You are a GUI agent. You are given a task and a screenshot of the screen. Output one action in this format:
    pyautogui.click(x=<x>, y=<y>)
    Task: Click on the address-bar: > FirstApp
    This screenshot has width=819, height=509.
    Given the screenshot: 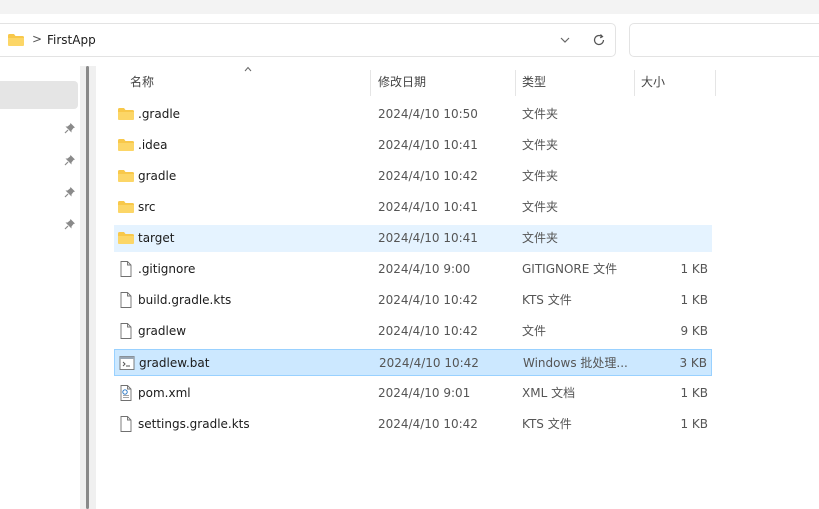 What is the action you would take?
    pyautogui.click(x=308, y=40)
    